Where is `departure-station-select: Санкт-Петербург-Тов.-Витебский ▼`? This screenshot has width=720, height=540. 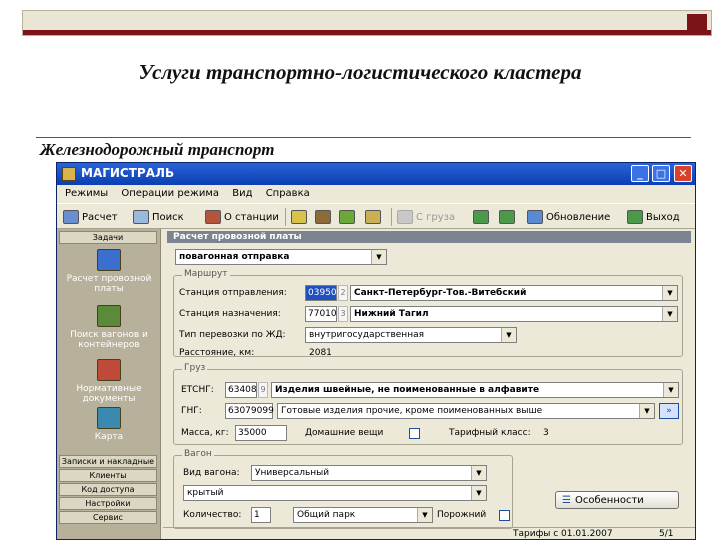 departure-station-select: Санкт-Петербург-Тов.-Витебский ▼ is located at coordinates (514, 293).